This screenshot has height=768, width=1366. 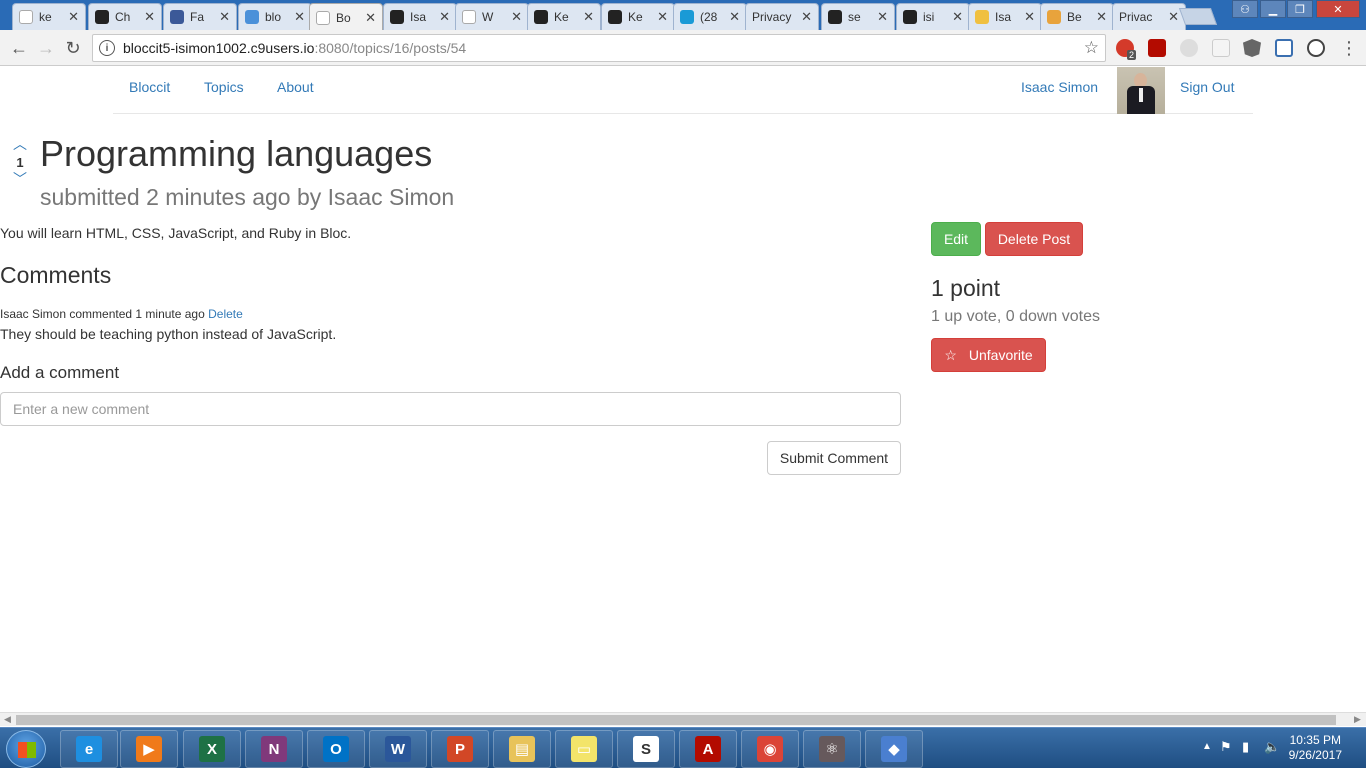 What do you see at coordinates (1207, 746) in the screenshot?
I see `tray-expand-icon: ▲` at bounding box center [1207, 746].